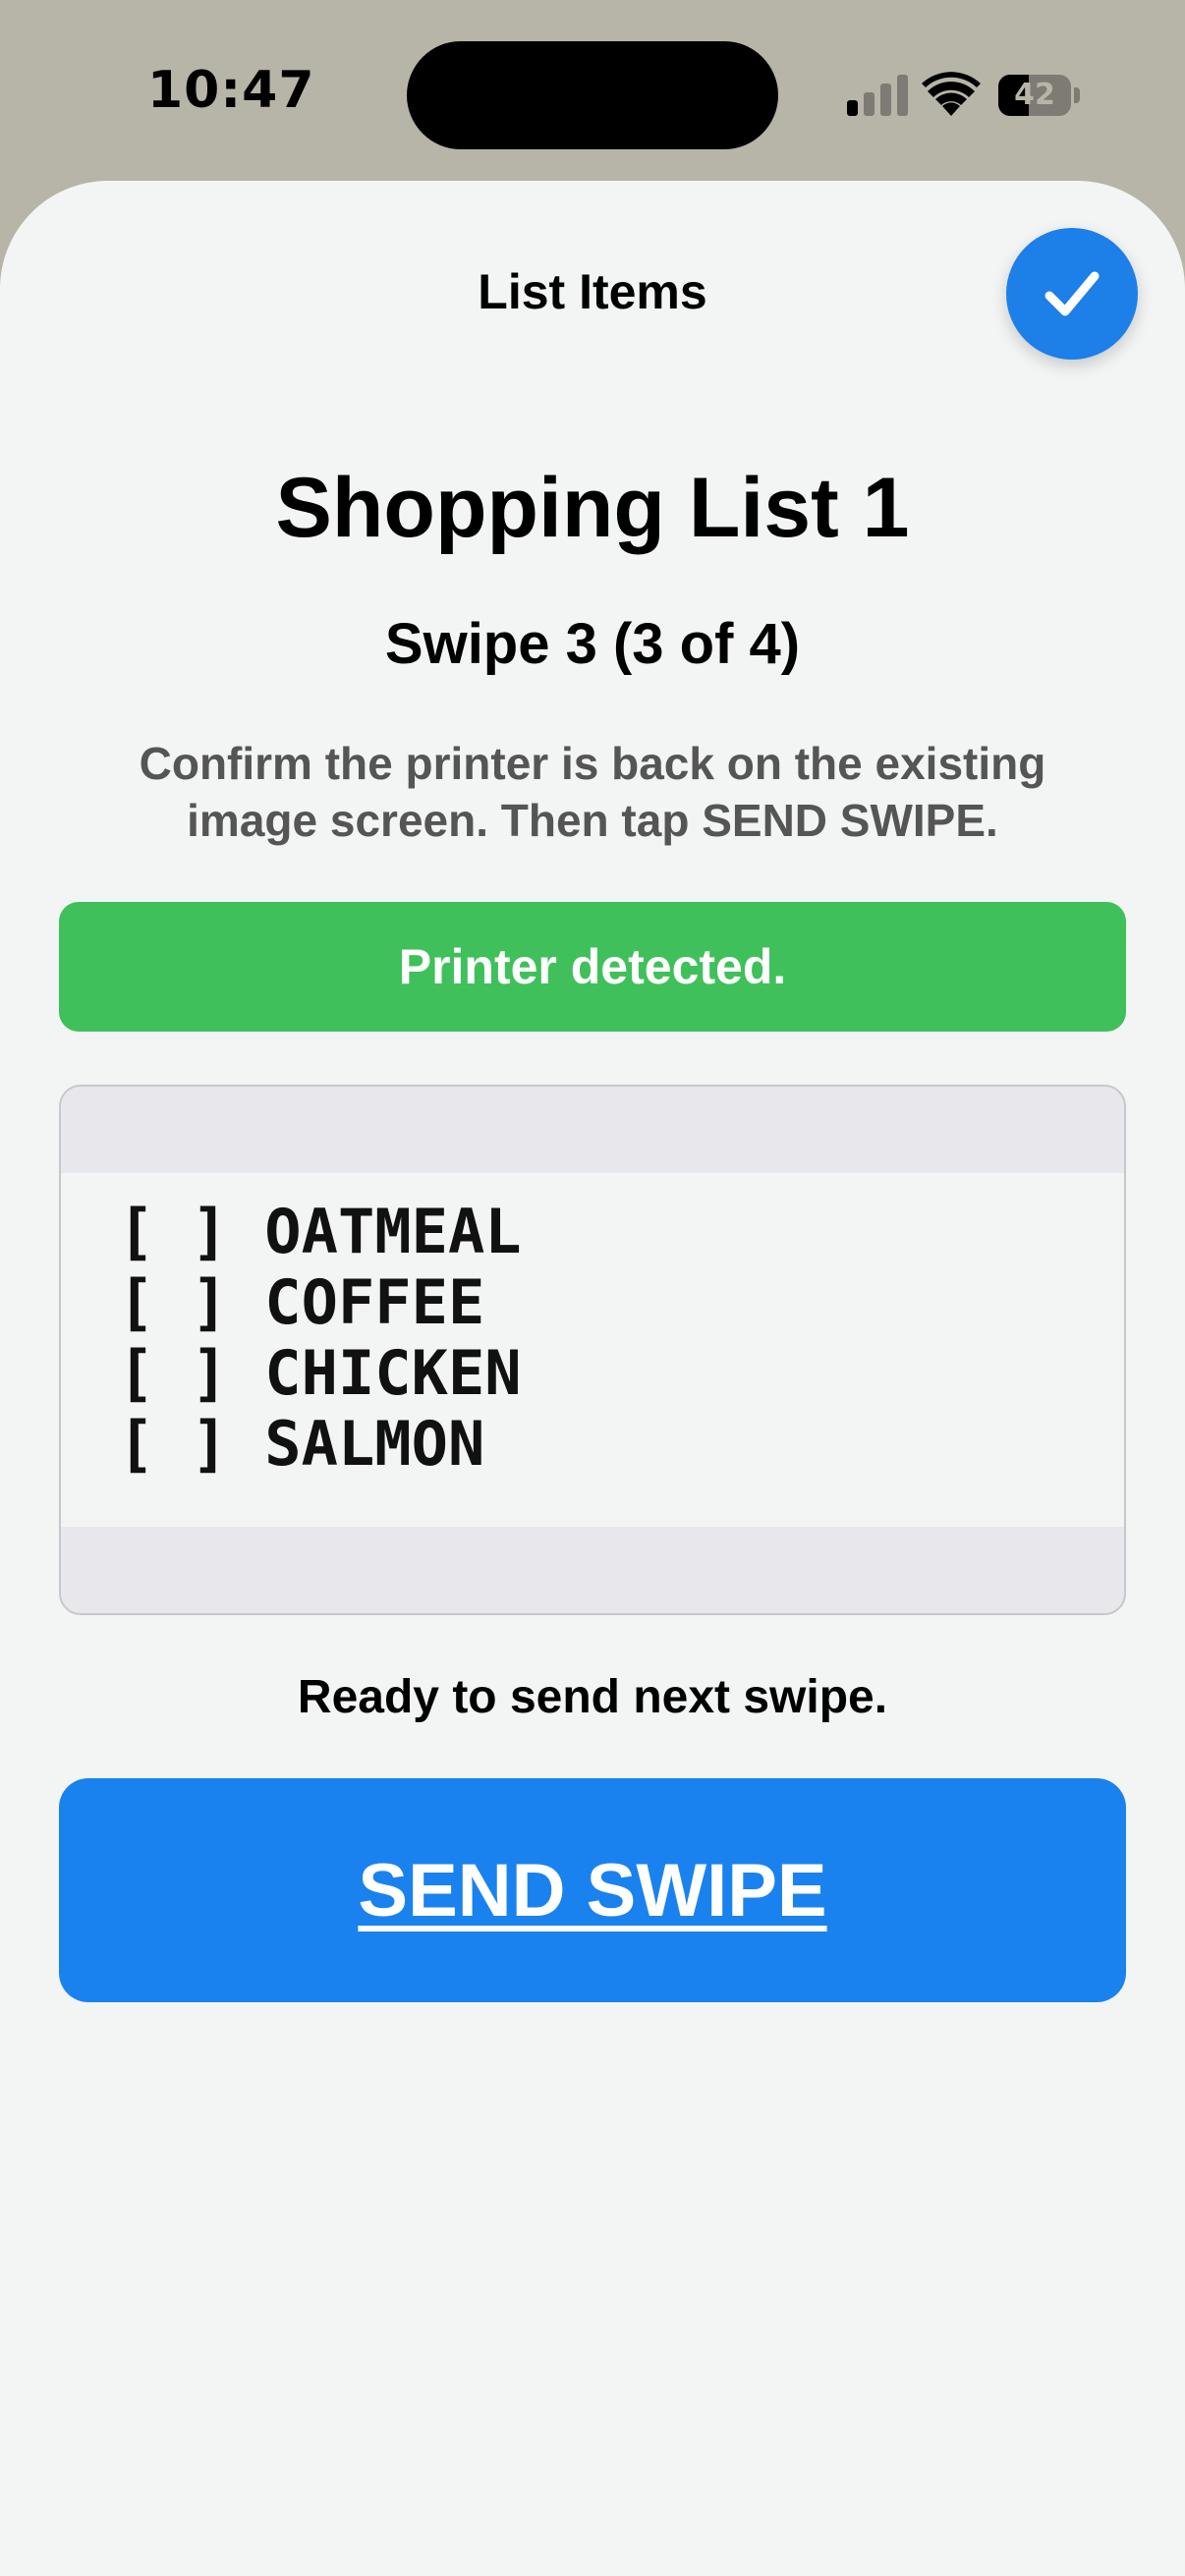 Image resolution: width=1185 pixels, height=2576 pixels. I want to click on printer-status-text: Printer detected., so click(592, 966).